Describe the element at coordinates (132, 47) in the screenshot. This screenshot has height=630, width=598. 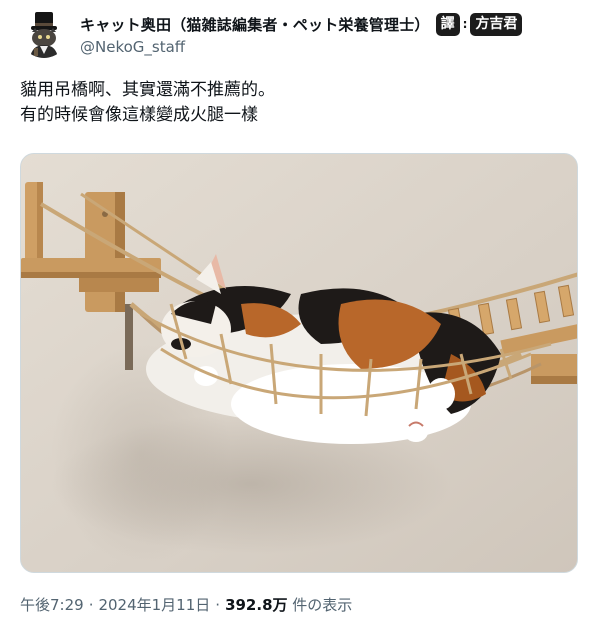
I see `user-handle: @NekoG_staff` at that location.